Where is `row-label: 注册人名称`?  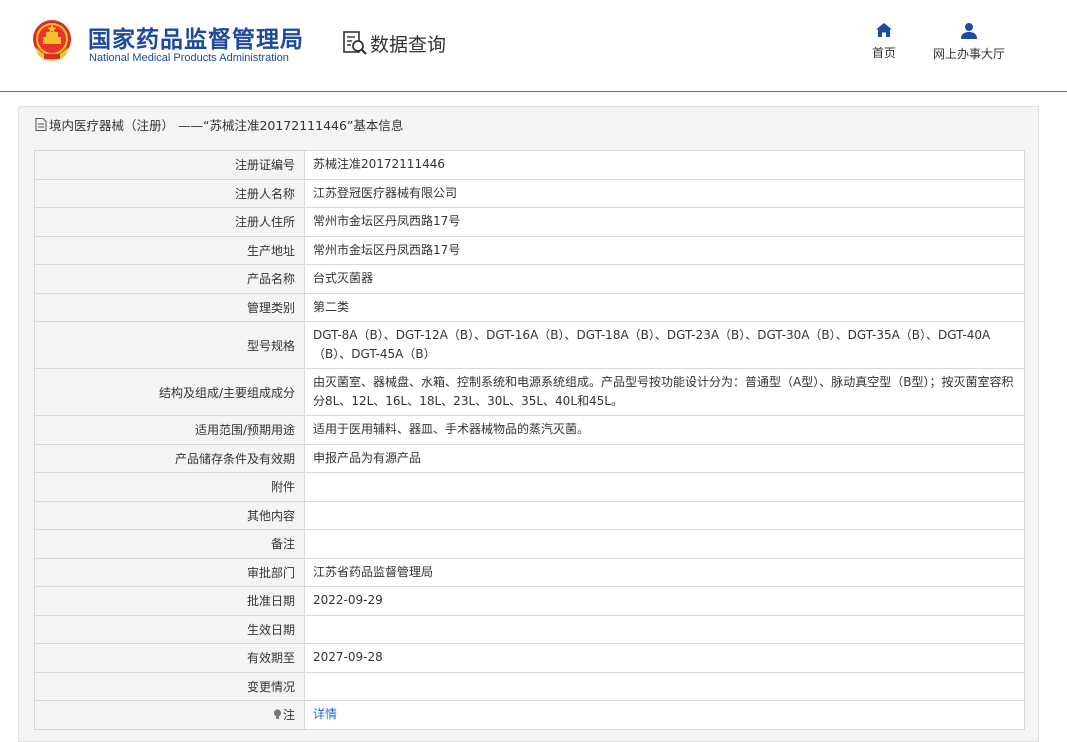 row-label: 注册人名称 is located at coordinates (169, 193).